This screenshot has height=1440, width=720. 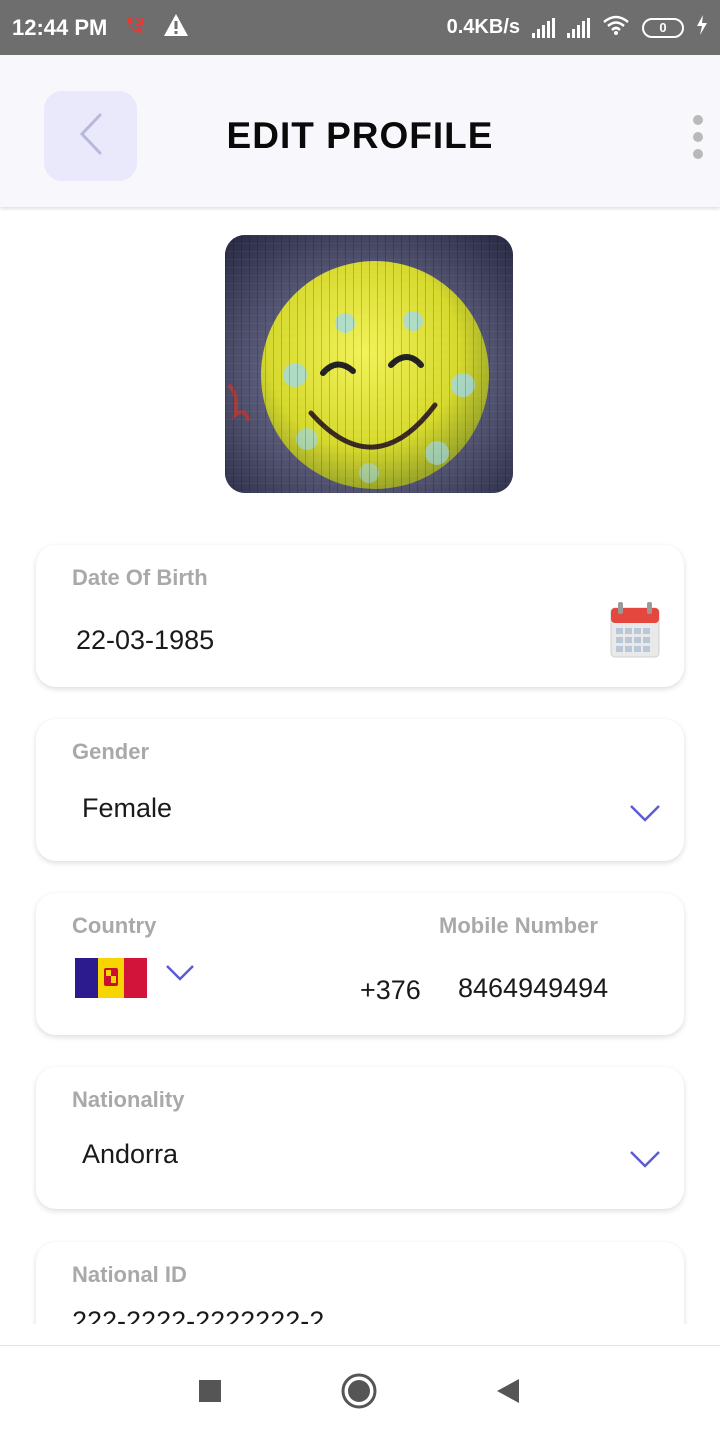 I want to click on national-id-card: National ID 222-2222-2222222-2, so click(x=360, y=1283).